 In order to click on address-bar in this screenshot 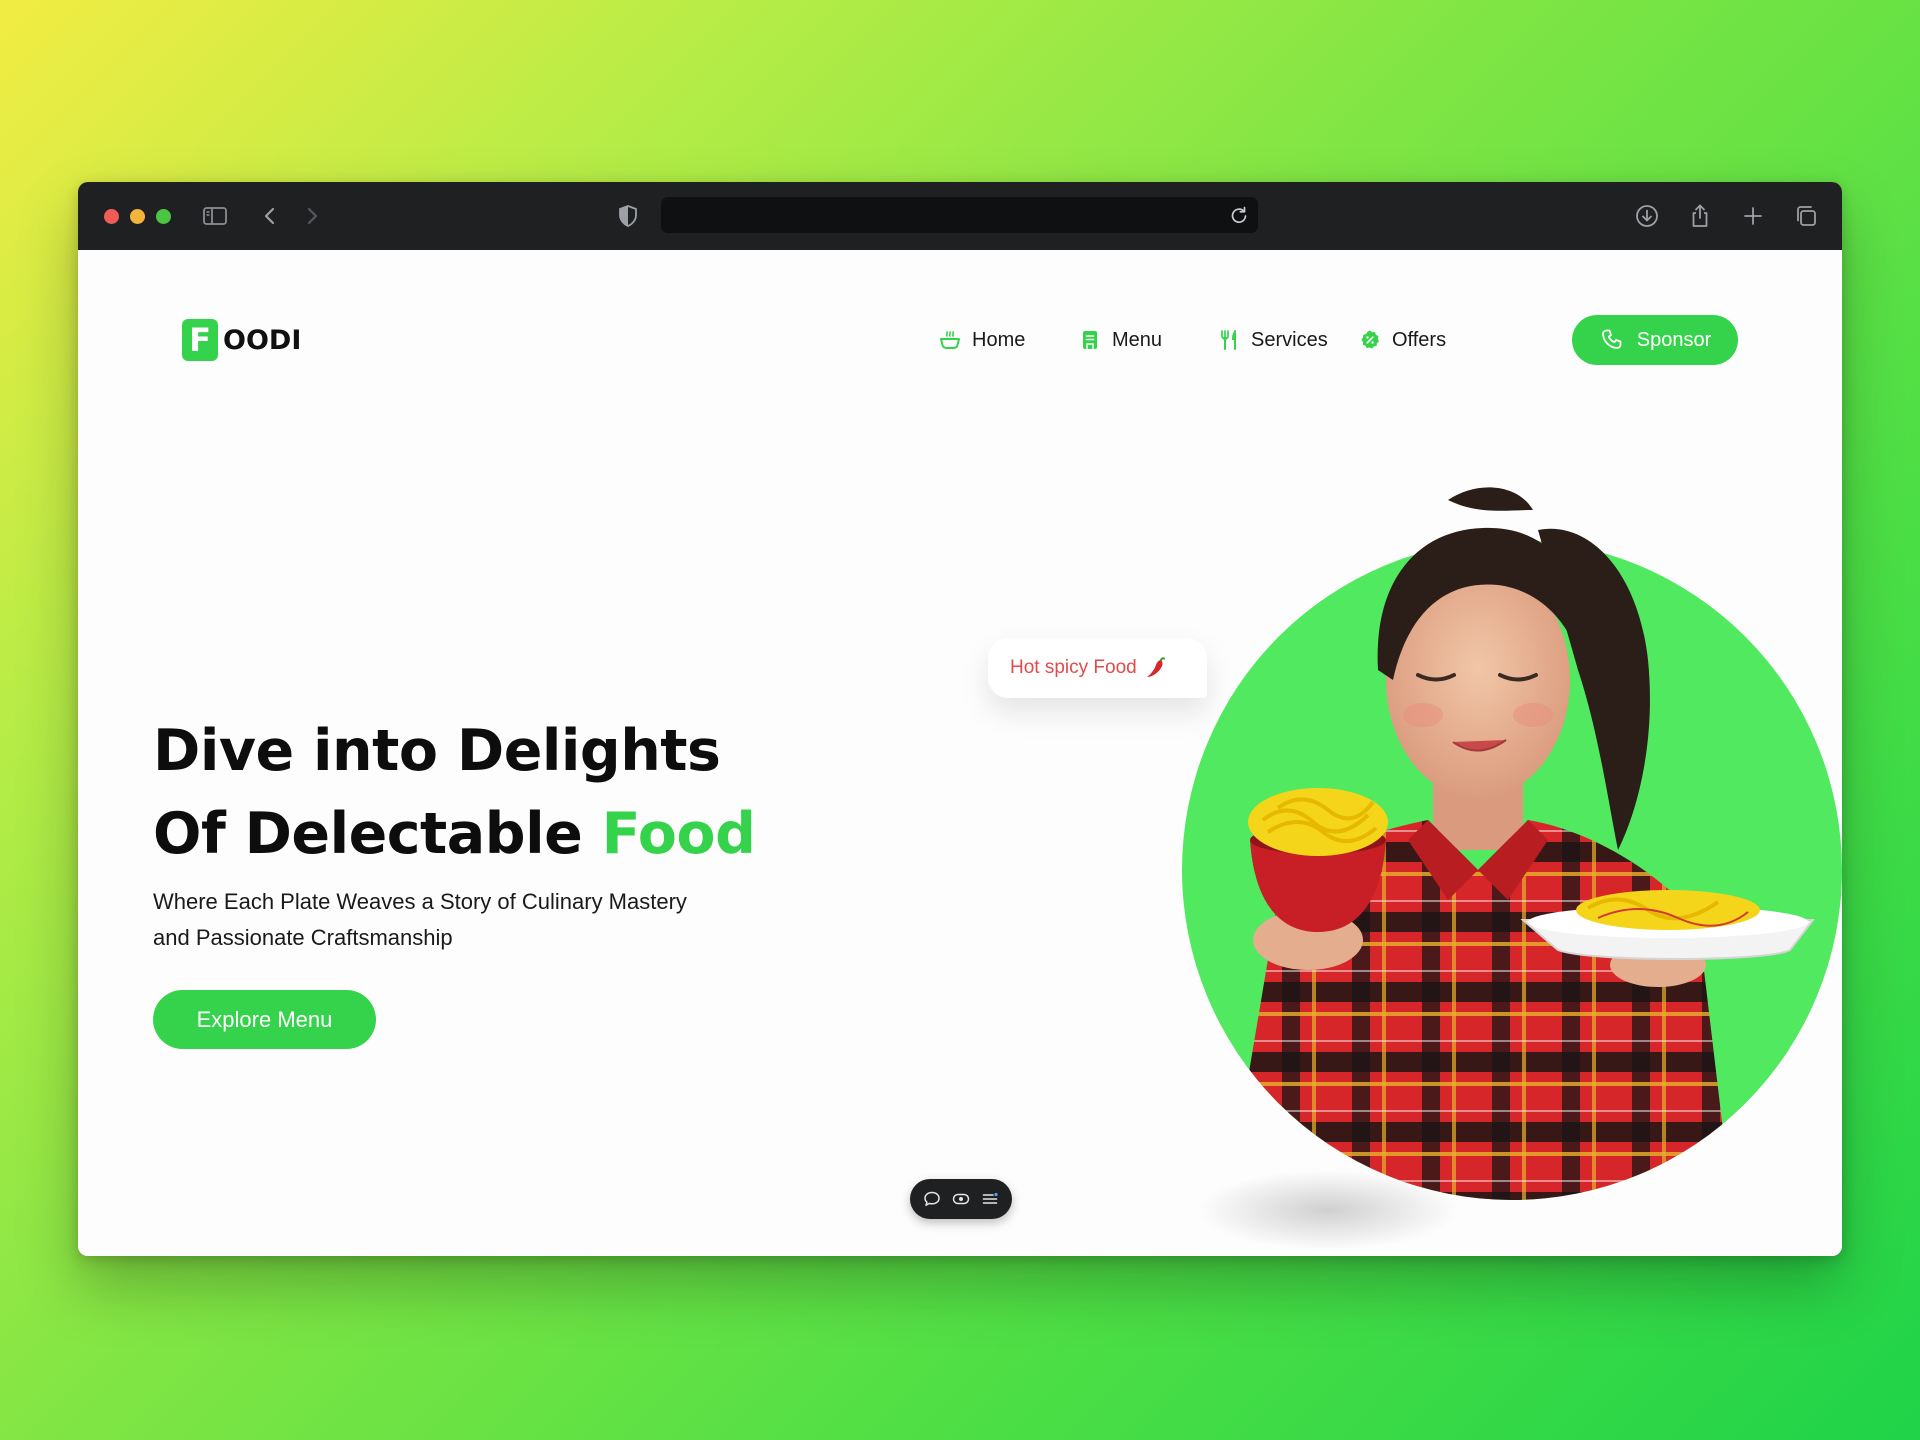, I will do `click(959, 215)`.